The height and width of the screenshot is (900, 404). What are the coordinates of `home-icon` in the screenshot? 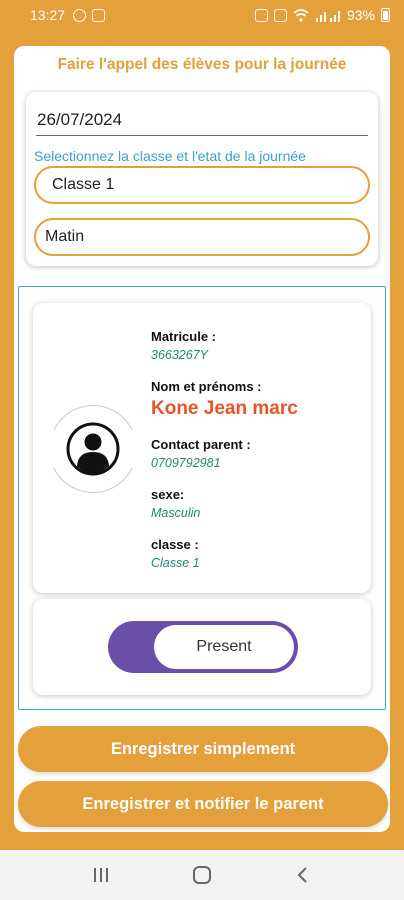 It's located at (201, 875).